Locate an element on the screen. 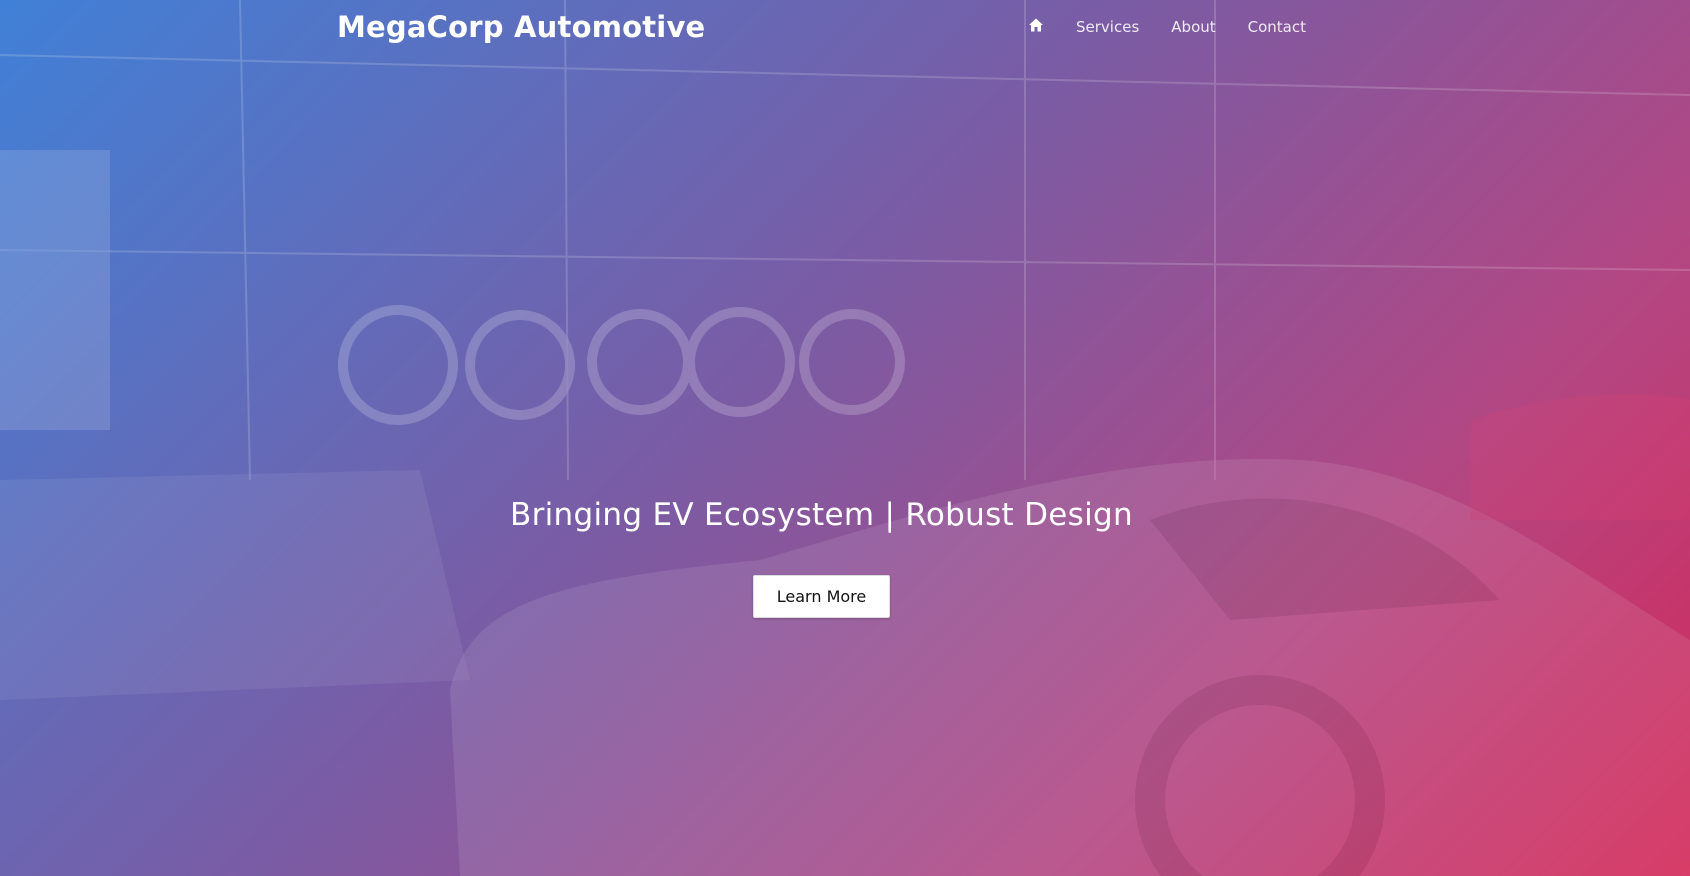 Image resolution: width=1690 pixels, height=876 pixels. brand-logo-link: MegaCorp Automotive is located at coordinates (521, 27).